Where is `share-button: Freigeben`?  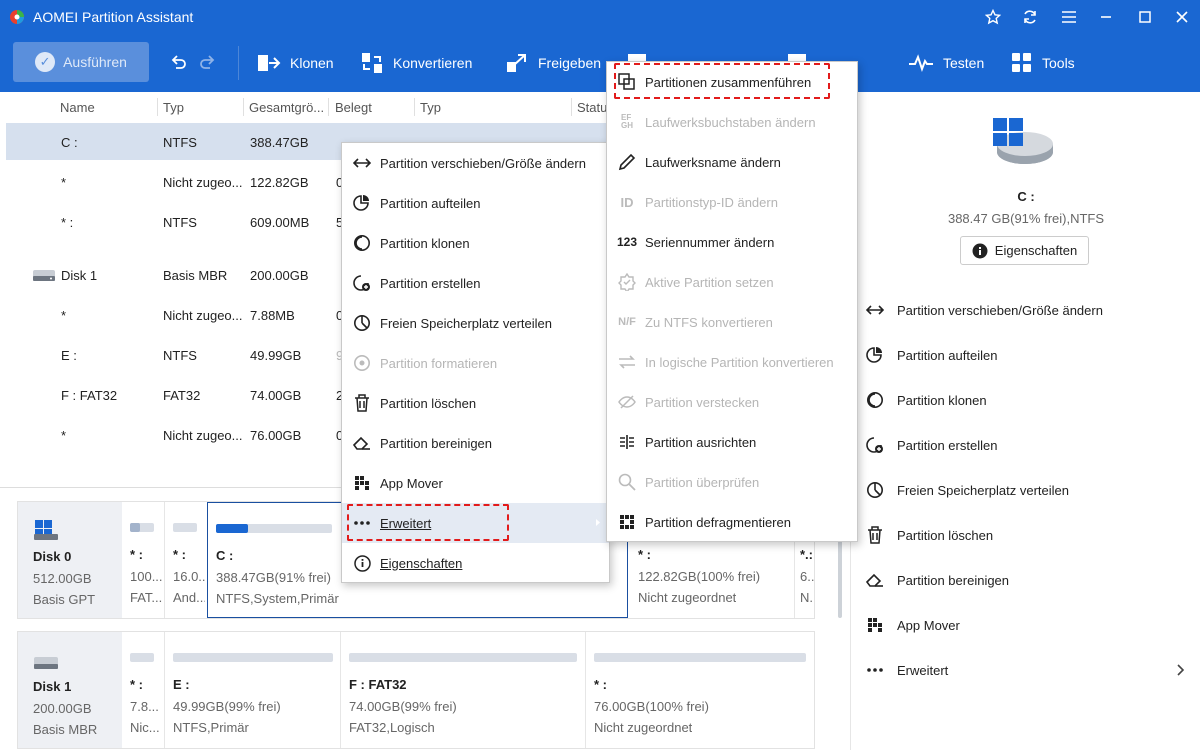
share-button: Freigeben is located at coordinates (553, 63).